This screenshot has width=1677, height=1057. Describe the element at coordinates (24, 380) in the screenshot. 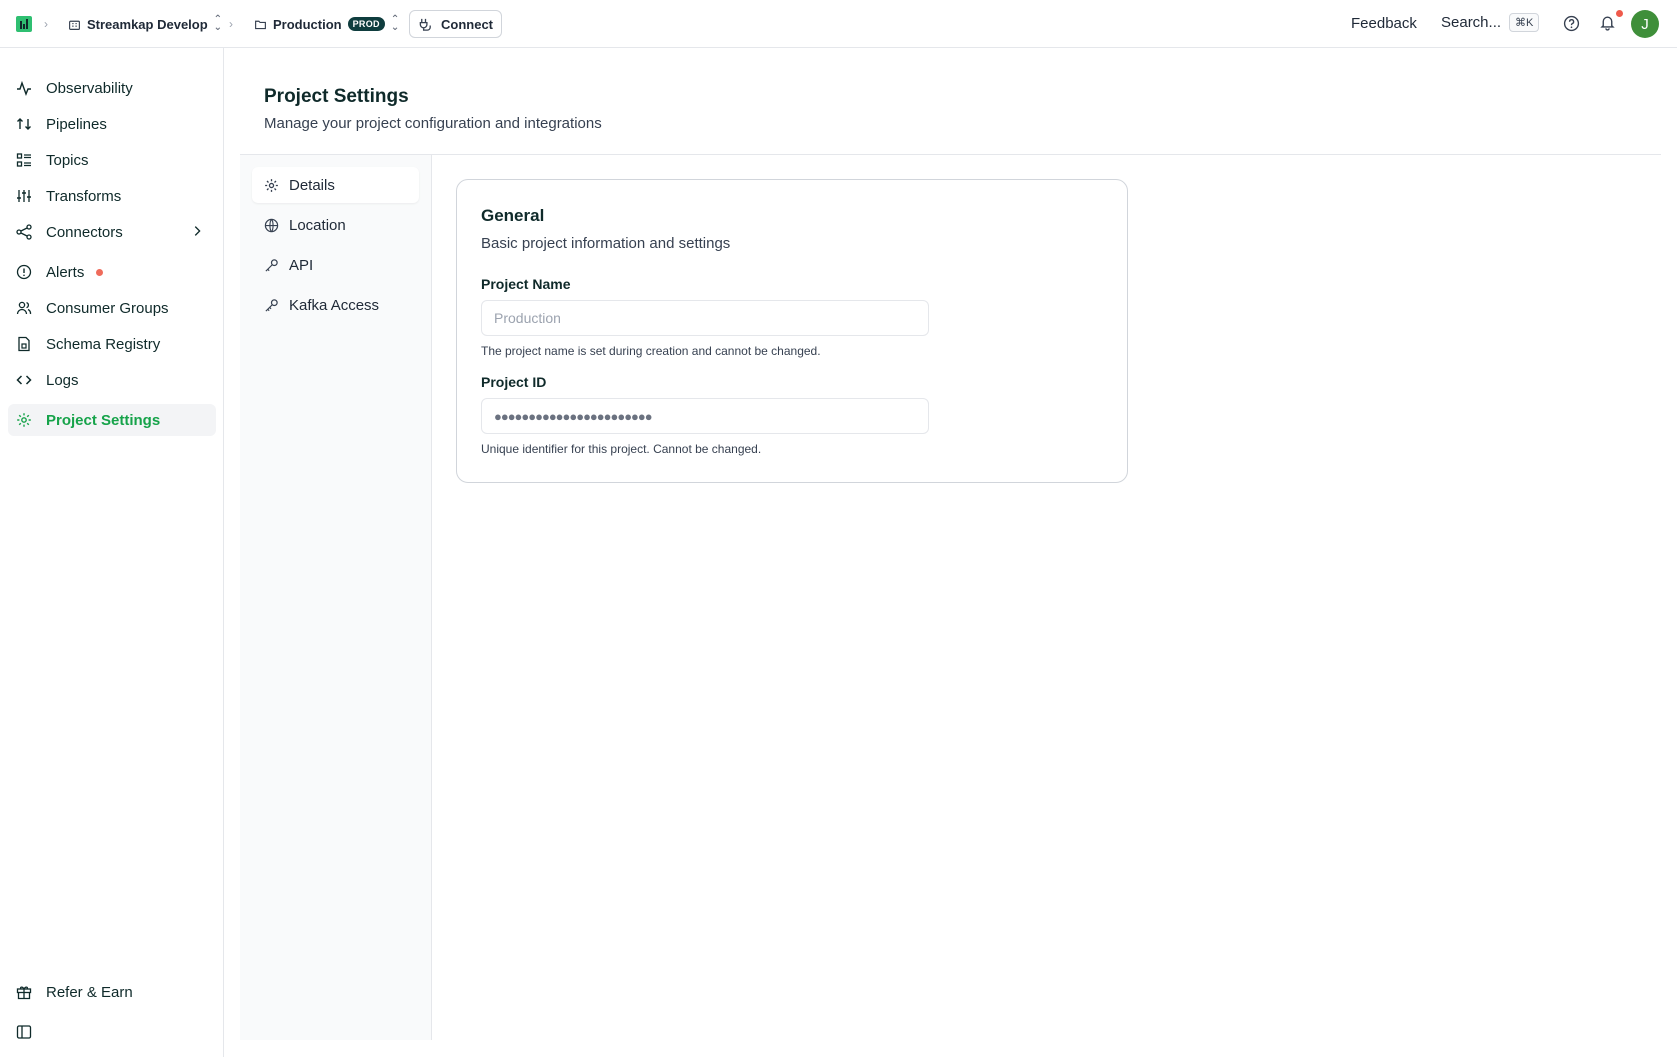

I see `code-icon` at that location.